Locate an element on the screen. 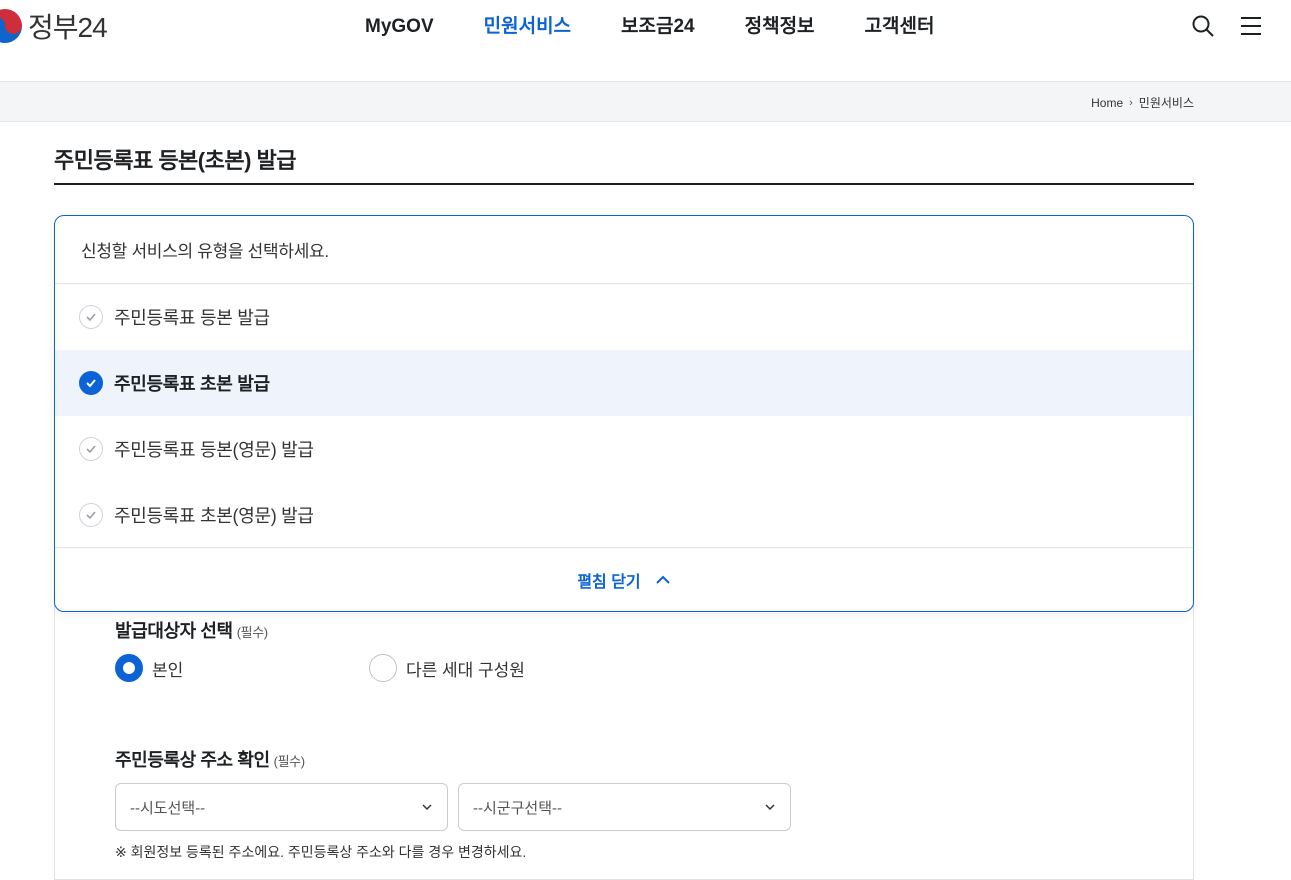  radio-self-label: 본인 is located at coordinates (168, 670).